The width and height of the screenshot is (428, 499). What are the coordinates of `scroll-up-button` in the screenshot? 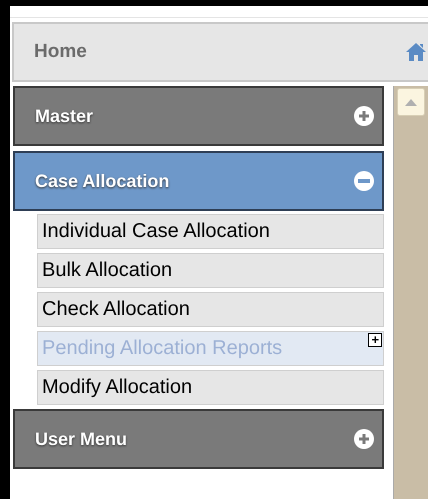 It's located at (411, 102).